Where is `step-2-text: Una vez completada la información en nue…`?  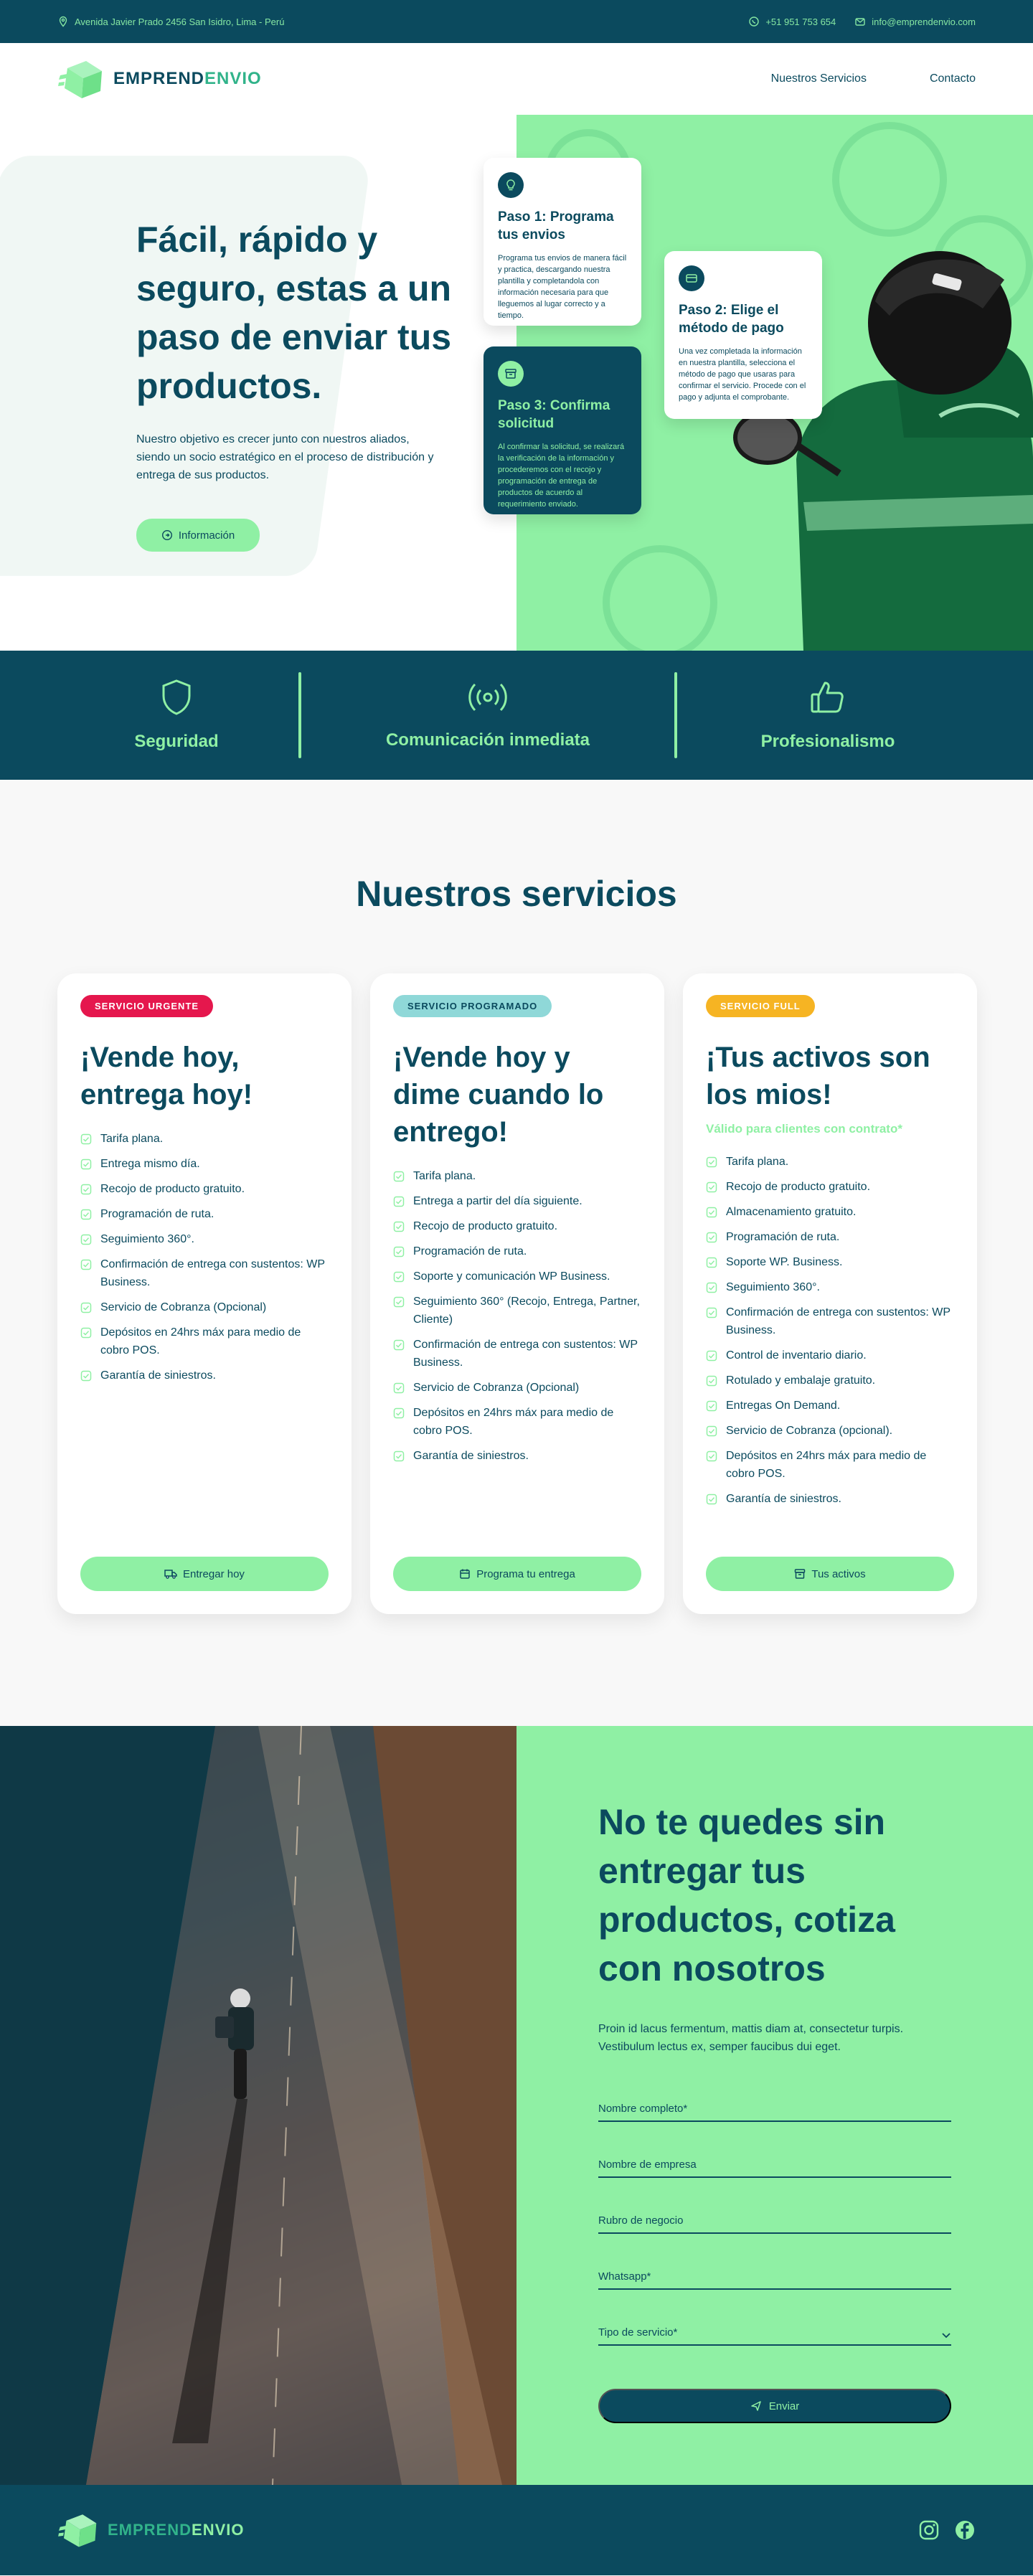 step-2-text: Una vez completada la información en nue… is located at coordinates (742, 374).